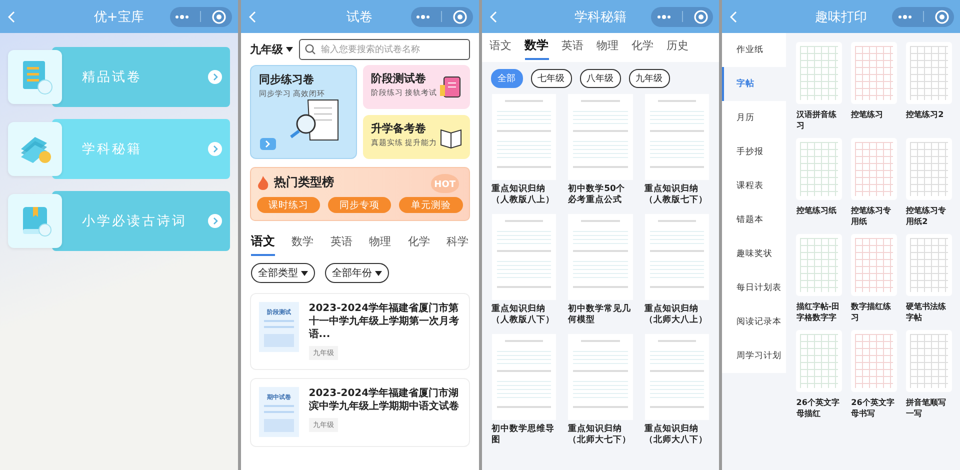 This screenshot has width=960, height=470. Describe the element at coordinates (754, 186) in the screenshot. I see `sidebar-item: 课程表` at that location.